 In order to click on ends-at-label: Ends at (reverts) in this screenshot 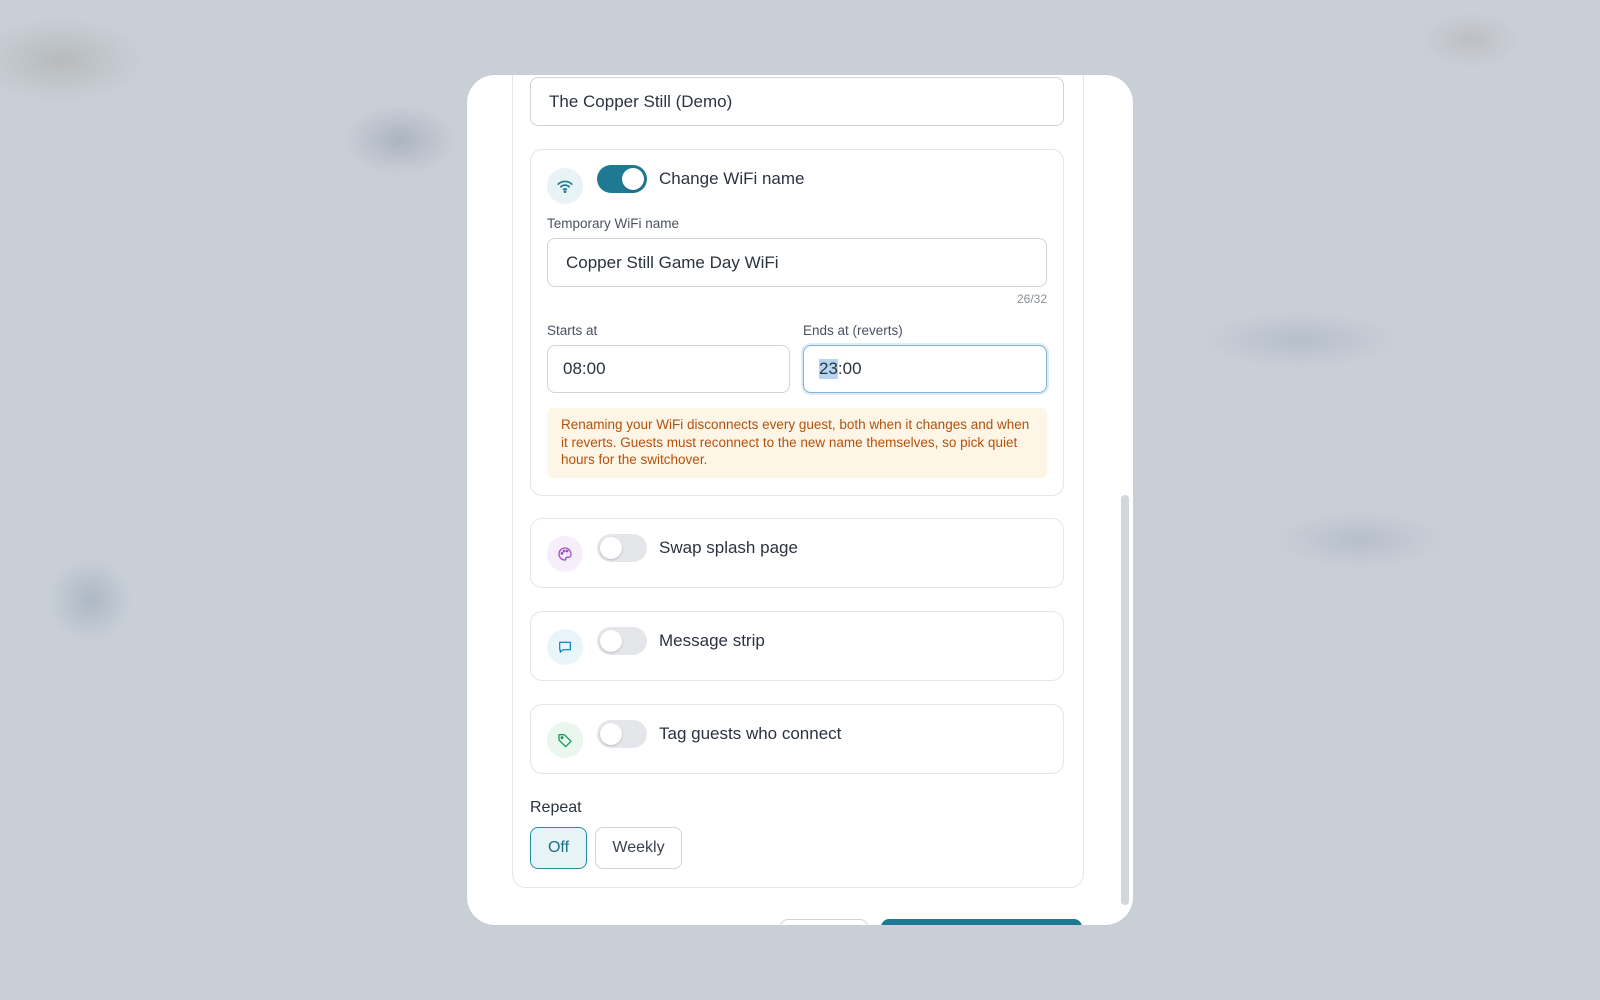, I will do `click(853, 330)`.